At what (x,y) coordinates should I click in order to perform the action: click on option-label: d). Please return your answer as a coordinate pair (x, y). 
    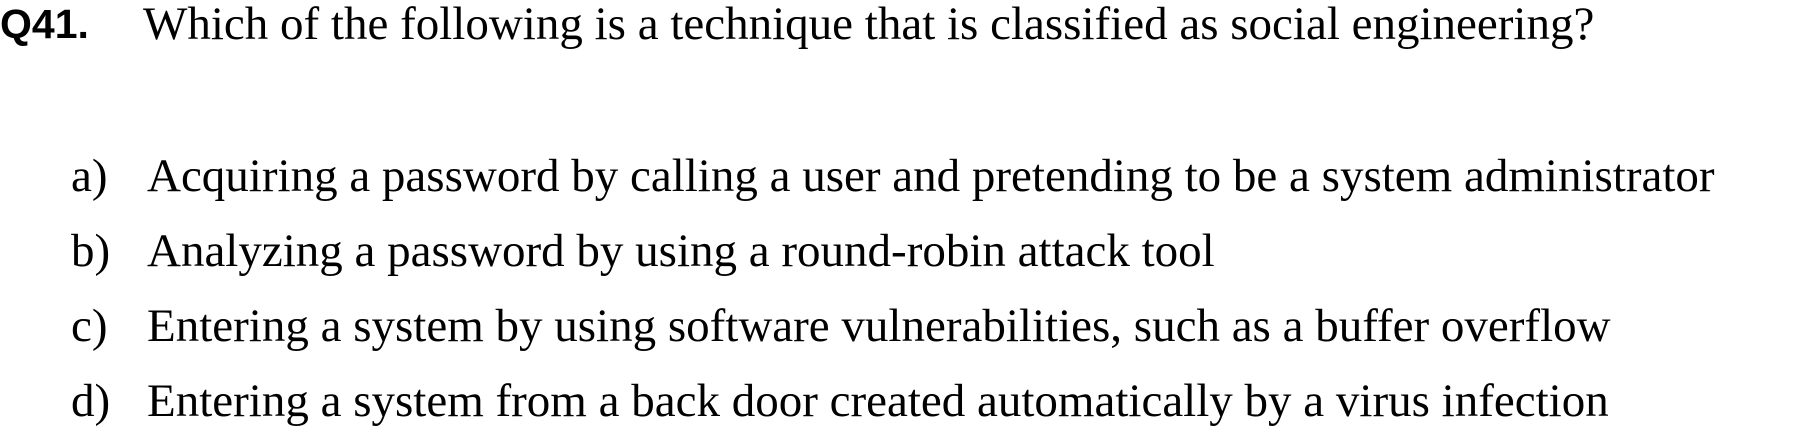
    Looking at the image, I should click on (91, 401).